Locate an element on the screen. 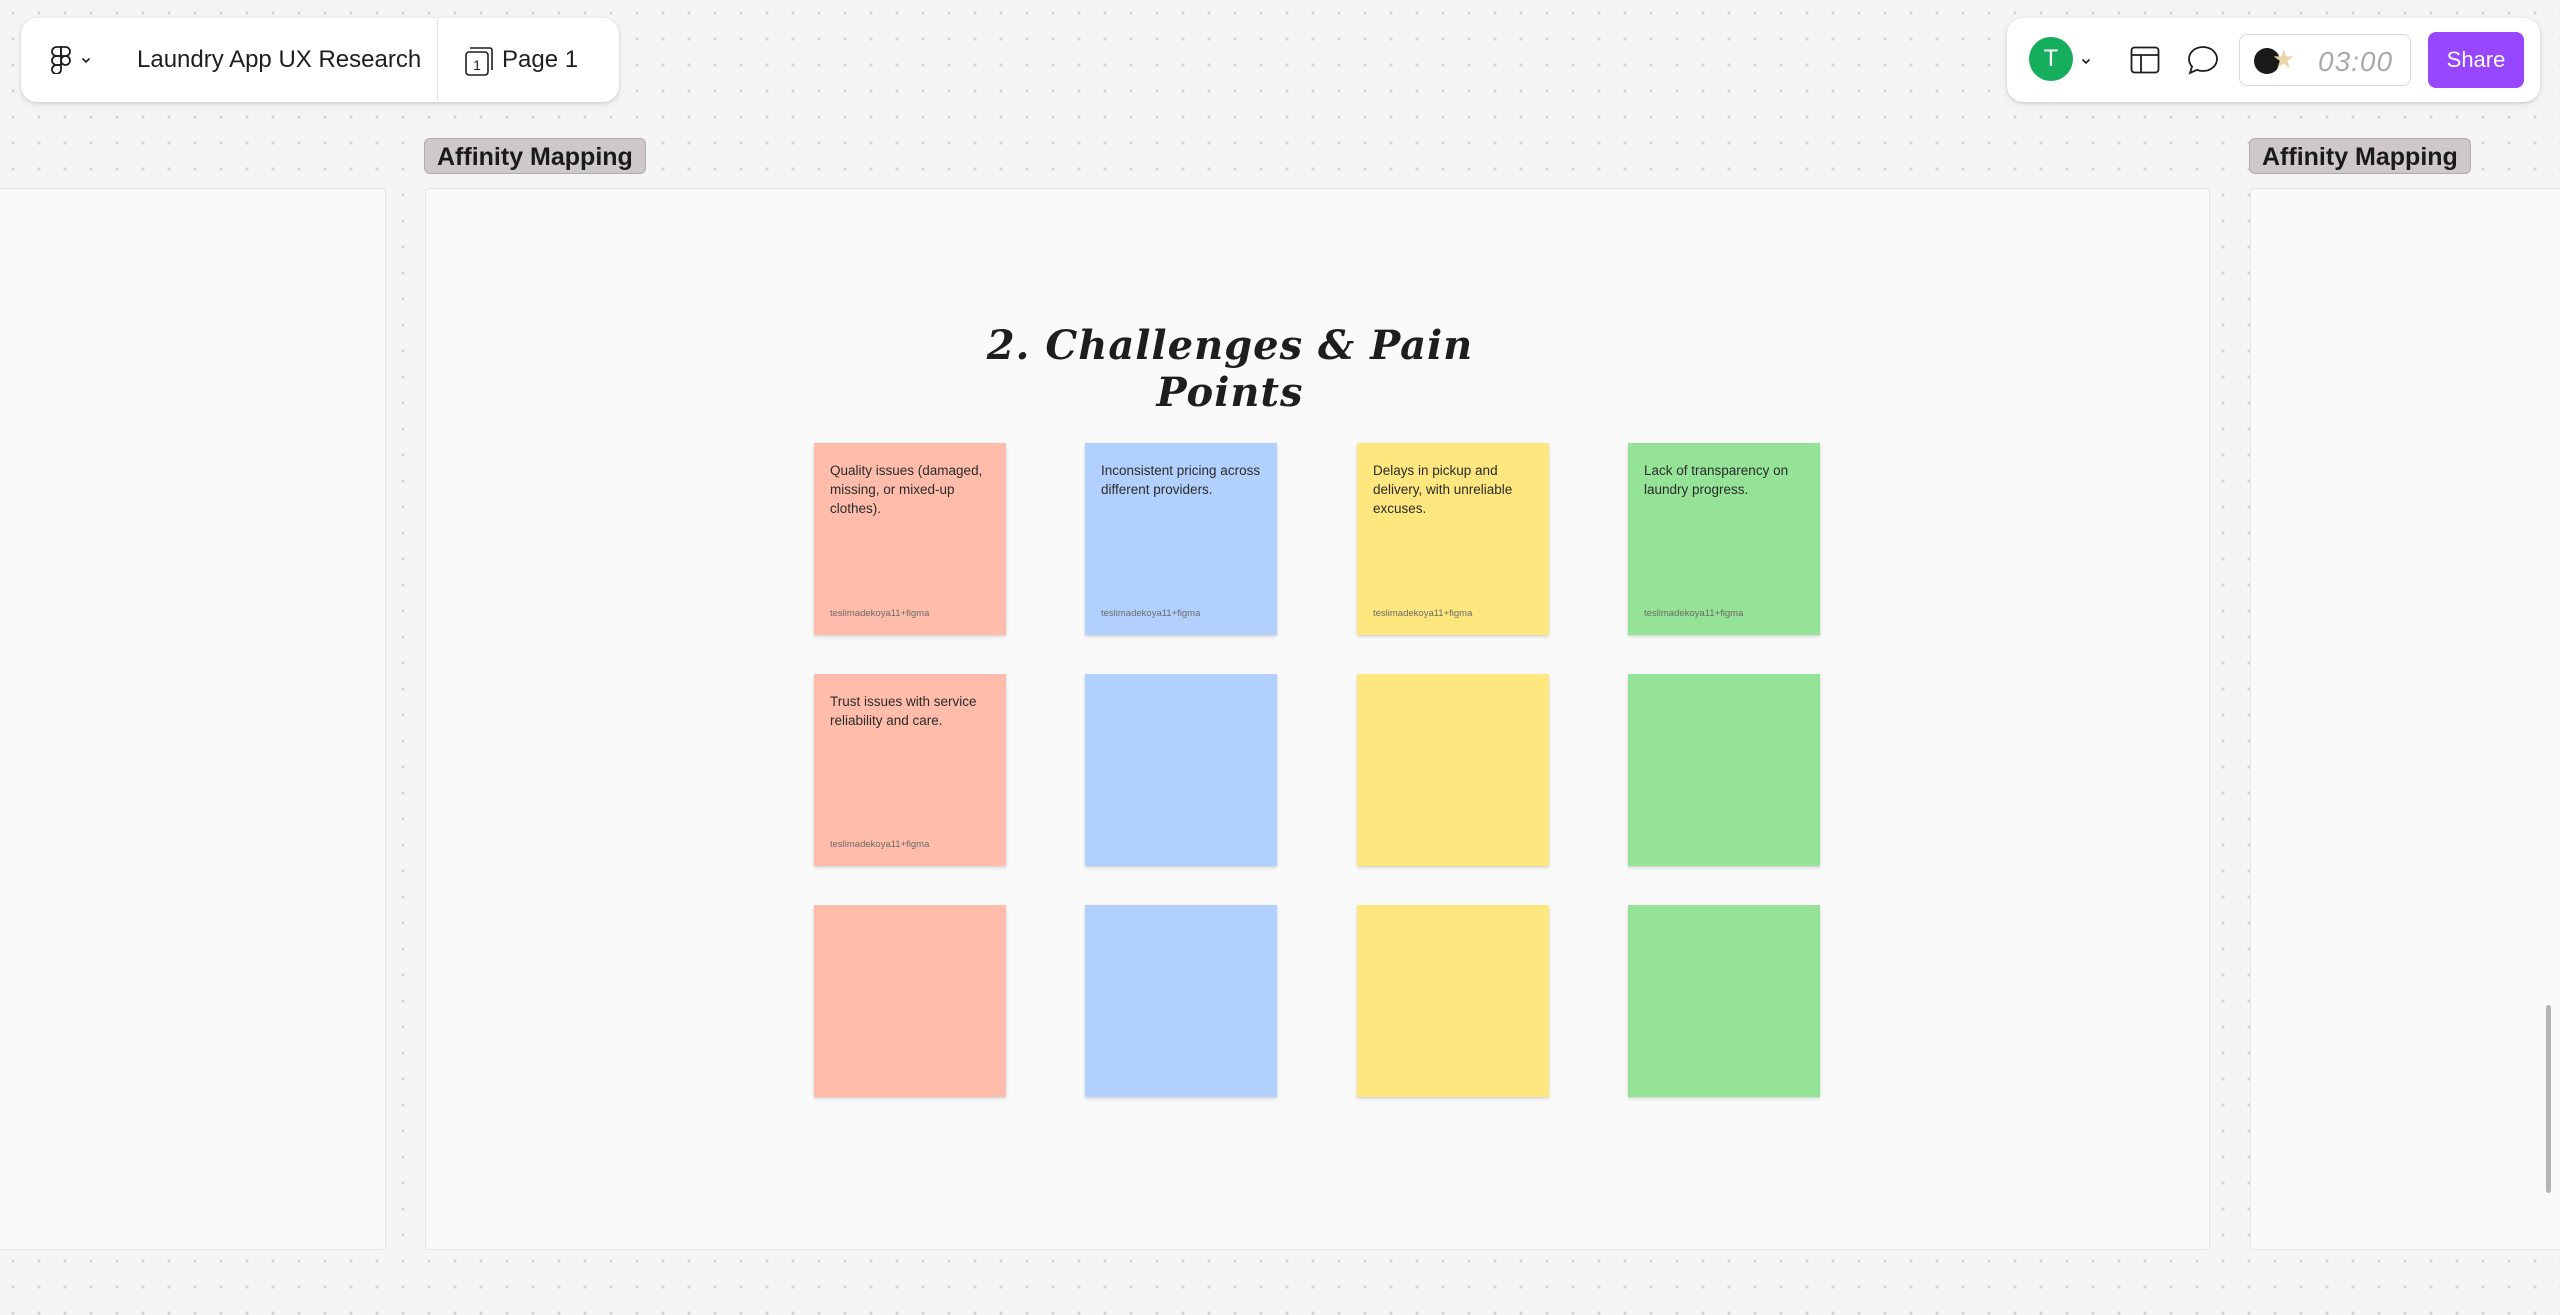 The width and height of the screenshot is (2560, 1315). frame-label-affinity-mapping-right: Affinity Mapping is located at coordinates (2360, 156).